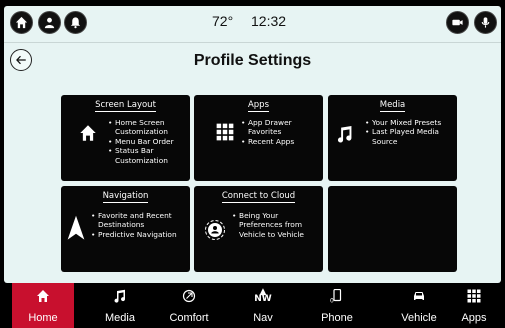  I want to click on nav-home: Home, so click(43, 305).